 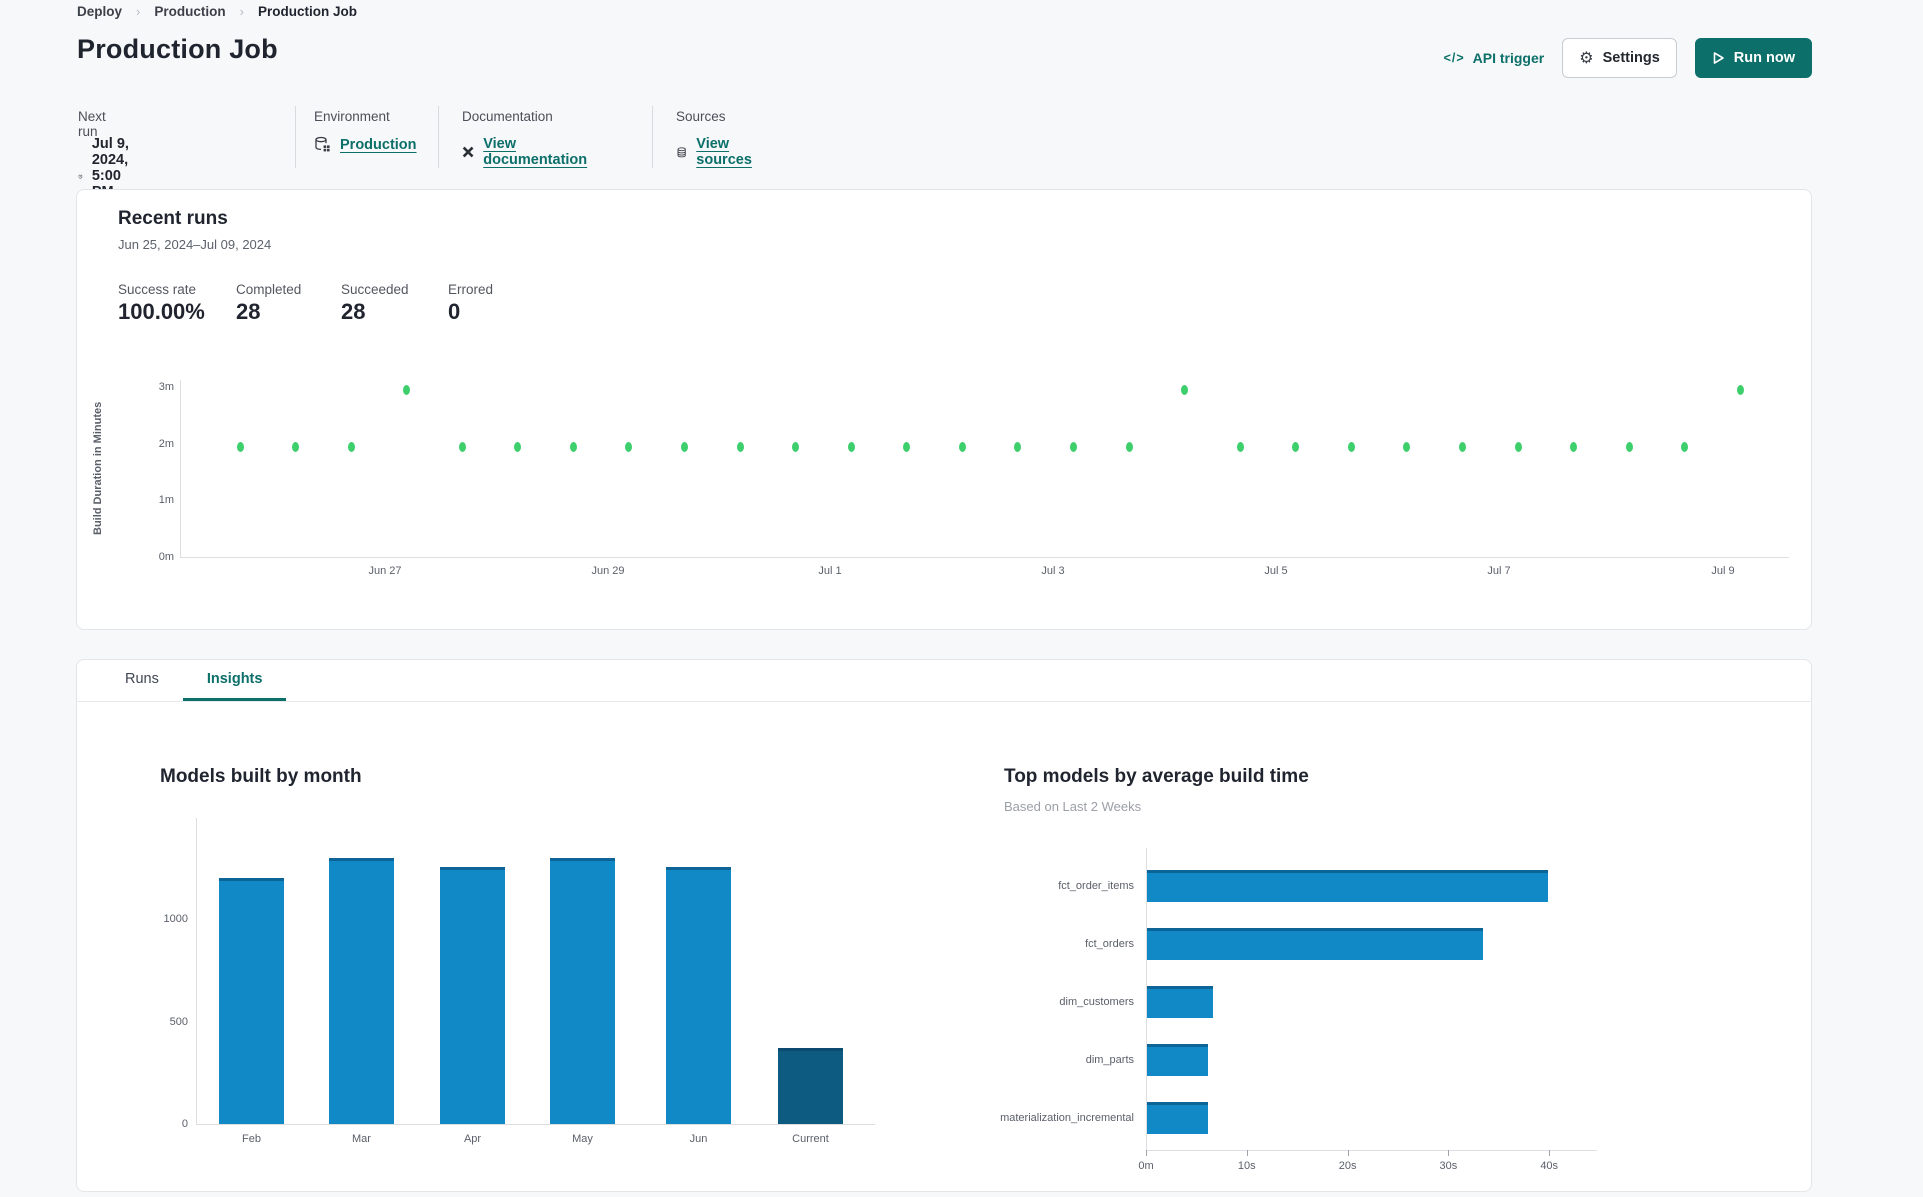 What do you see at coordinates (810, 1139) in the screenshot?
I see `x-category-label: Current` at bounding box center [810, 1139].